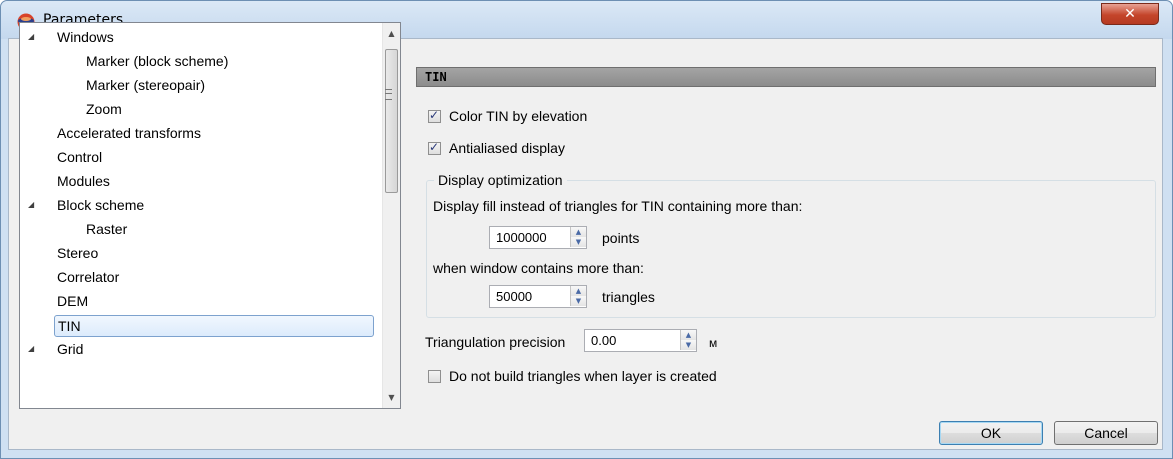 The image size is (1173, 459). I want to click on close-button: ✕, so click(1130, 14).